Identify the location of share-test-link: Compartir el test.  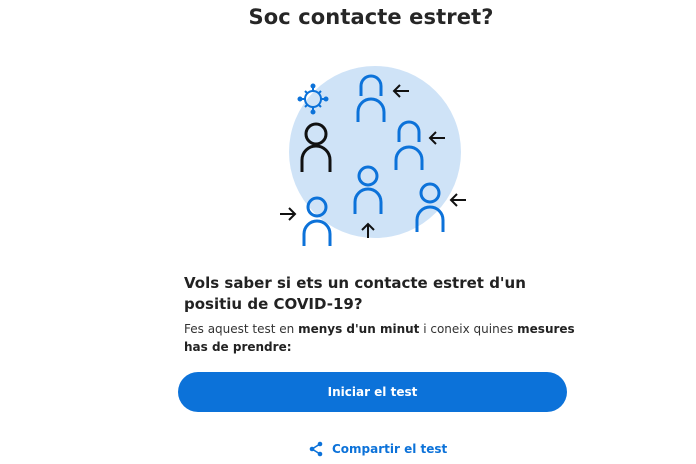
(377, 449).